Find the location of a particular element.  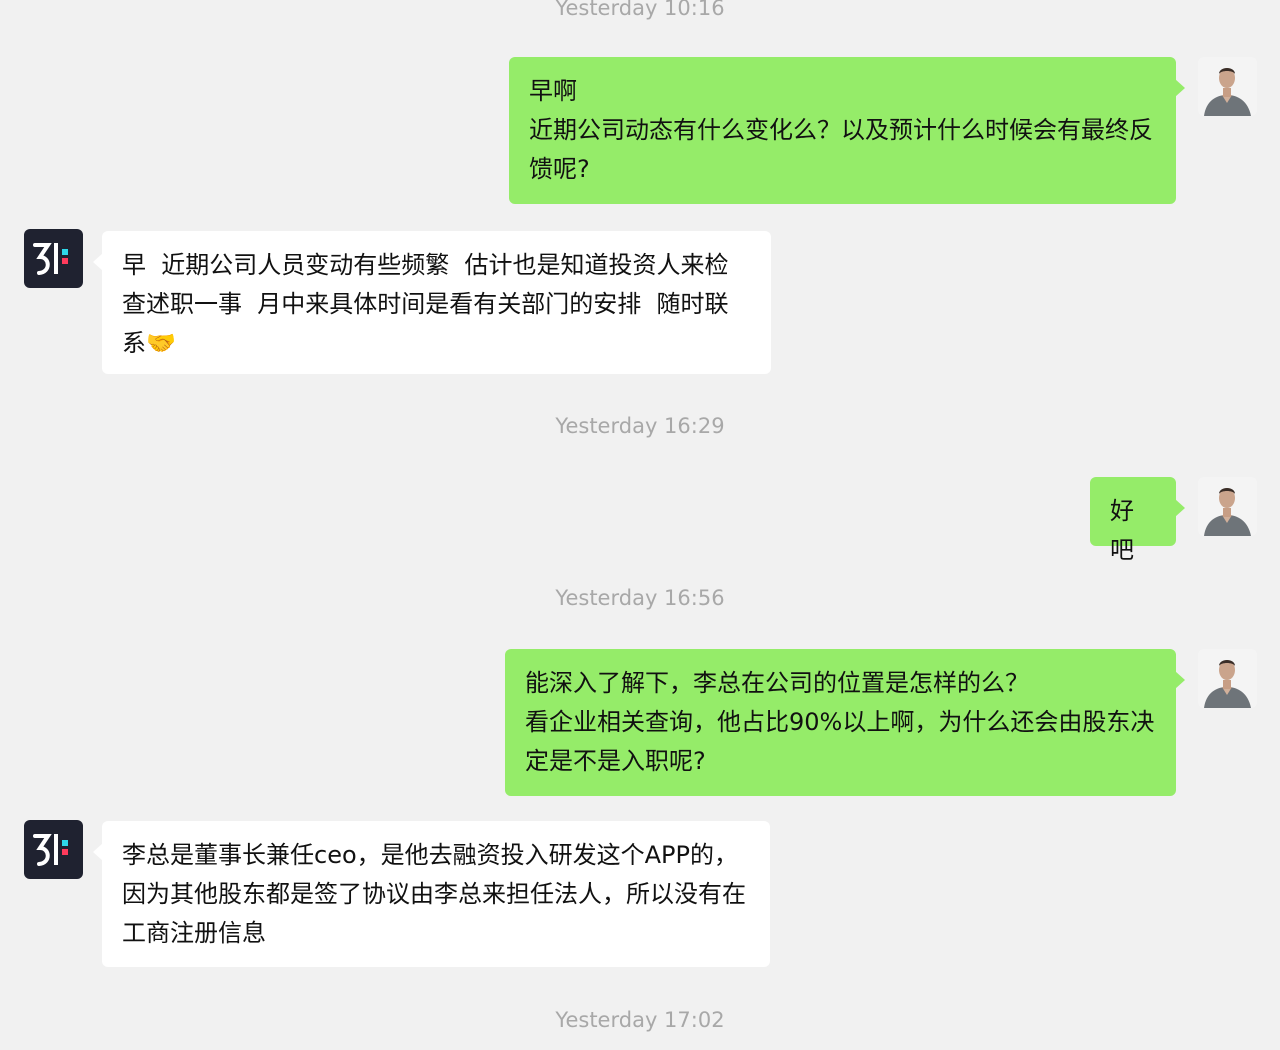

timestamp: Yesterday 16:29 is located at coordinates (640, 426).